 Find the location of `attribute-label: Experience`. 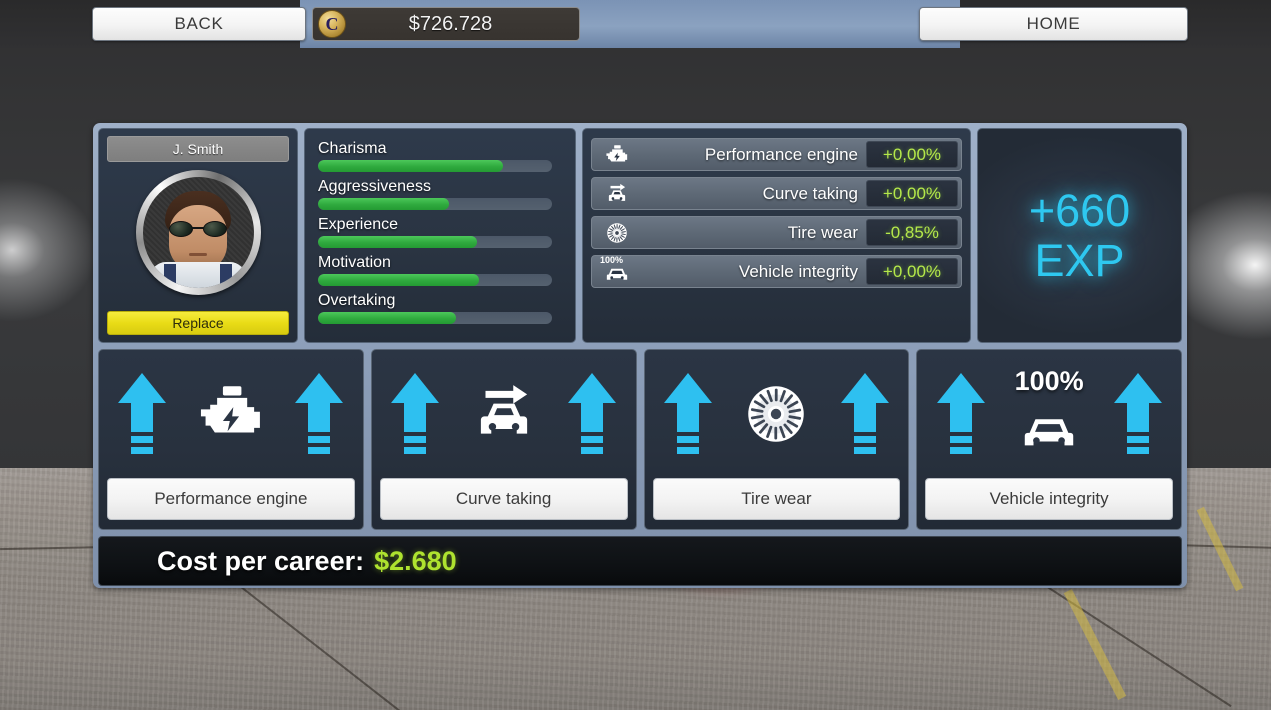

attribute-label: Experience is located at coordinates (358, 224).